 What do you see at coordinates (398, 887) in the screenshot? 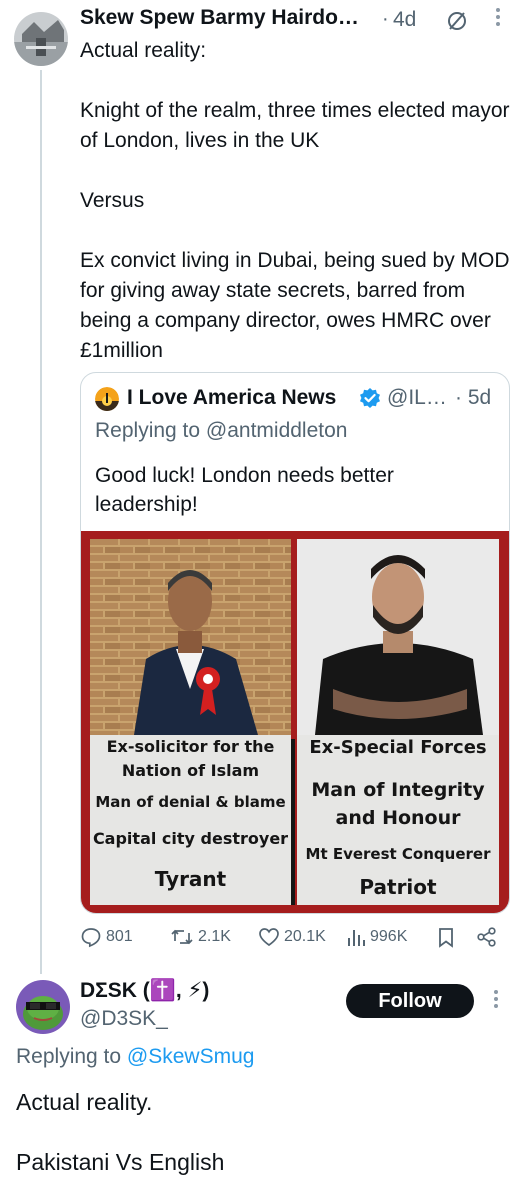
I see `right-caption-line: Patriot` at bounding box center [398, 887].